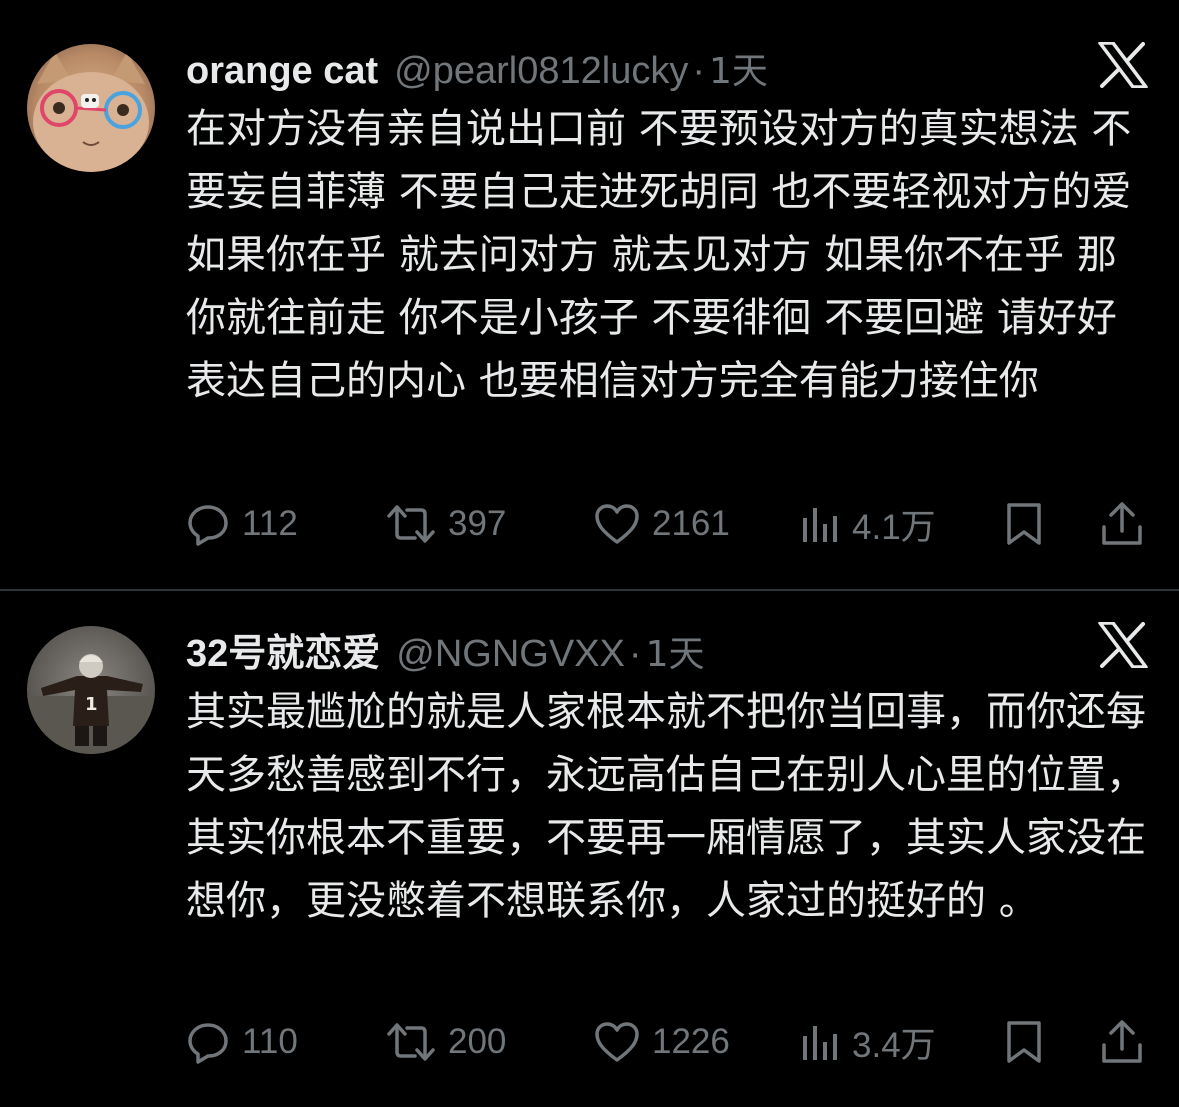  Describe the element at coordinates (541, 71) in the screenshot. I see `user-handle: @pearl0812lucky` at that location.